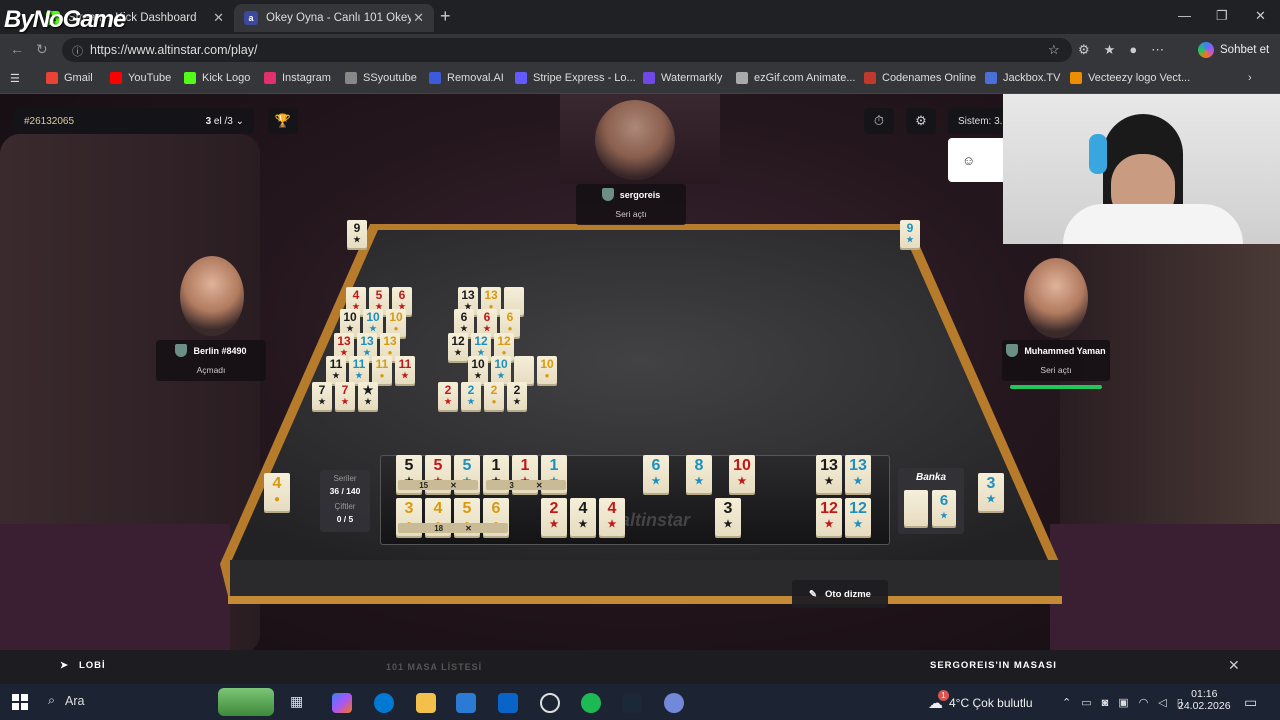  What do you see at coordinates (1260, 16) in the screenshot?
I see `close-window-icon: ✕` at bounding box center [1260, 16].